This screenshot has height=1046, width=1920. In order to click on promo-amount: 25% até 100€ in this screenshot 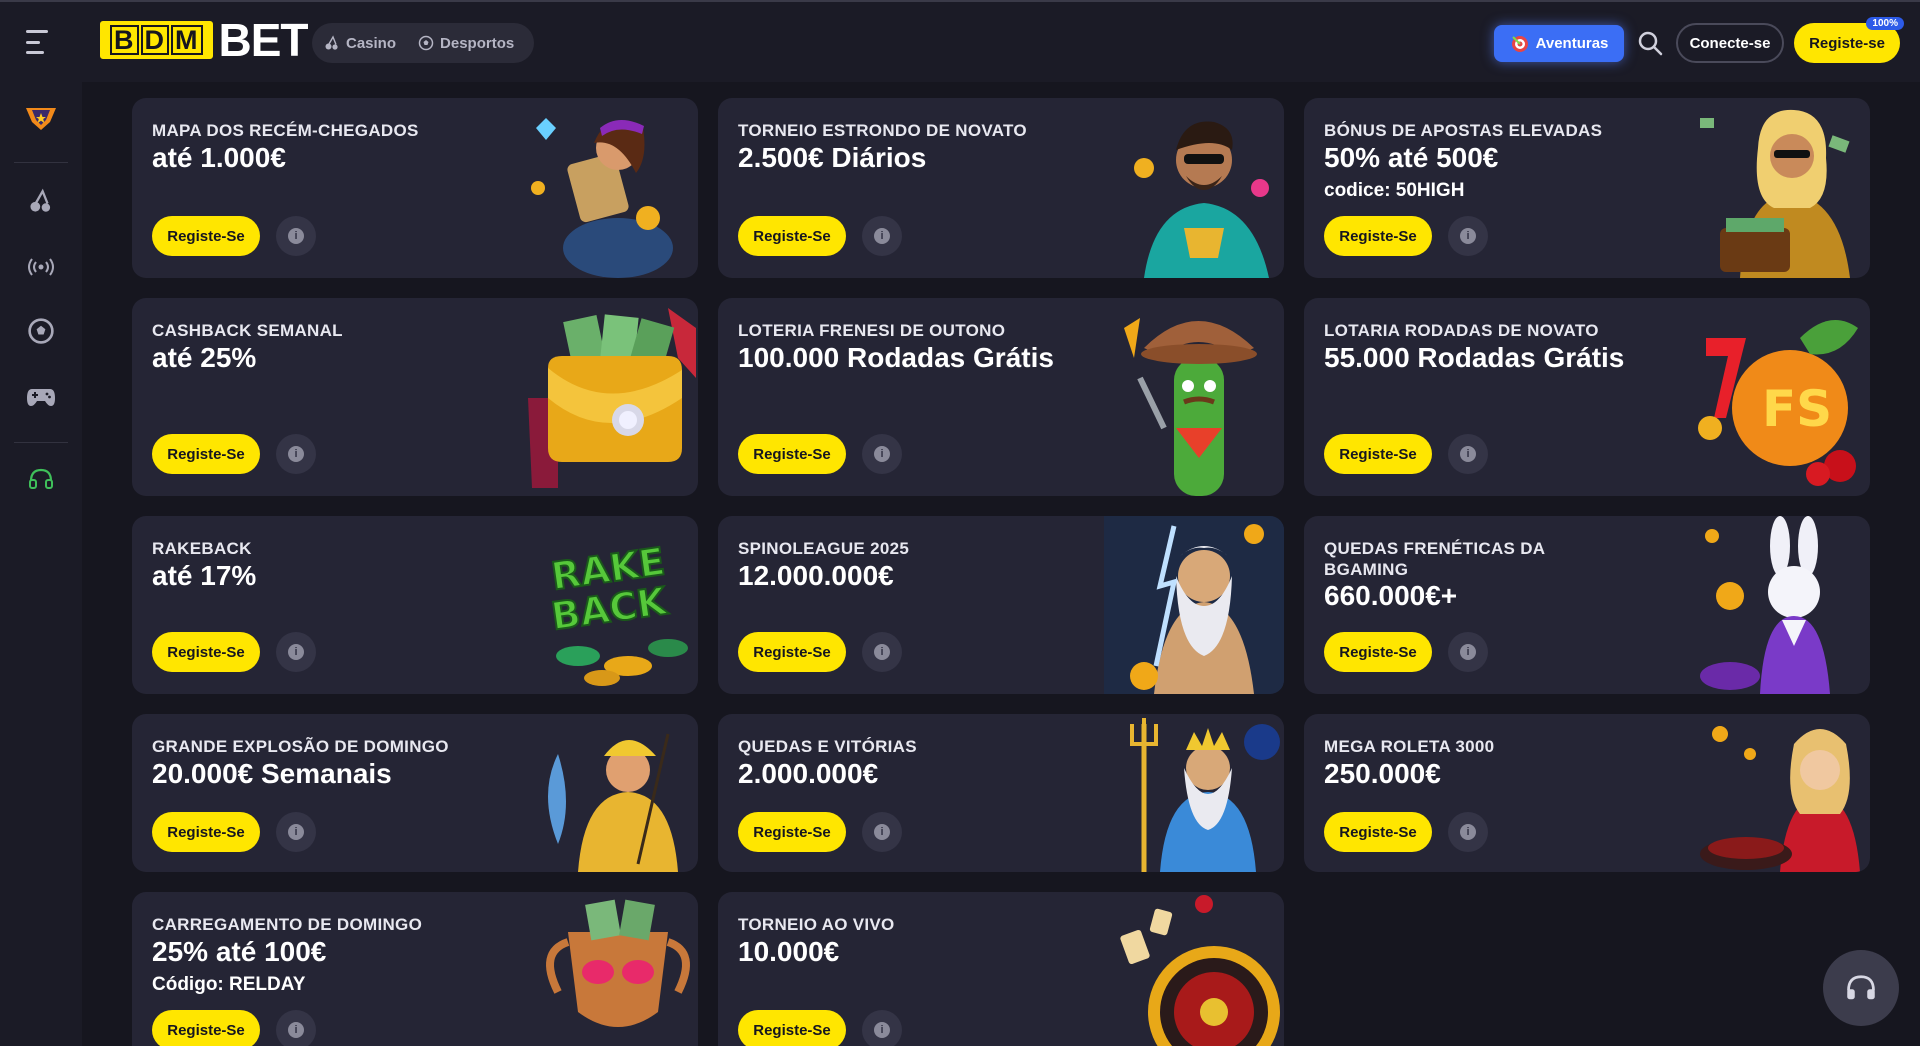, I will do `click(239, 951)`.